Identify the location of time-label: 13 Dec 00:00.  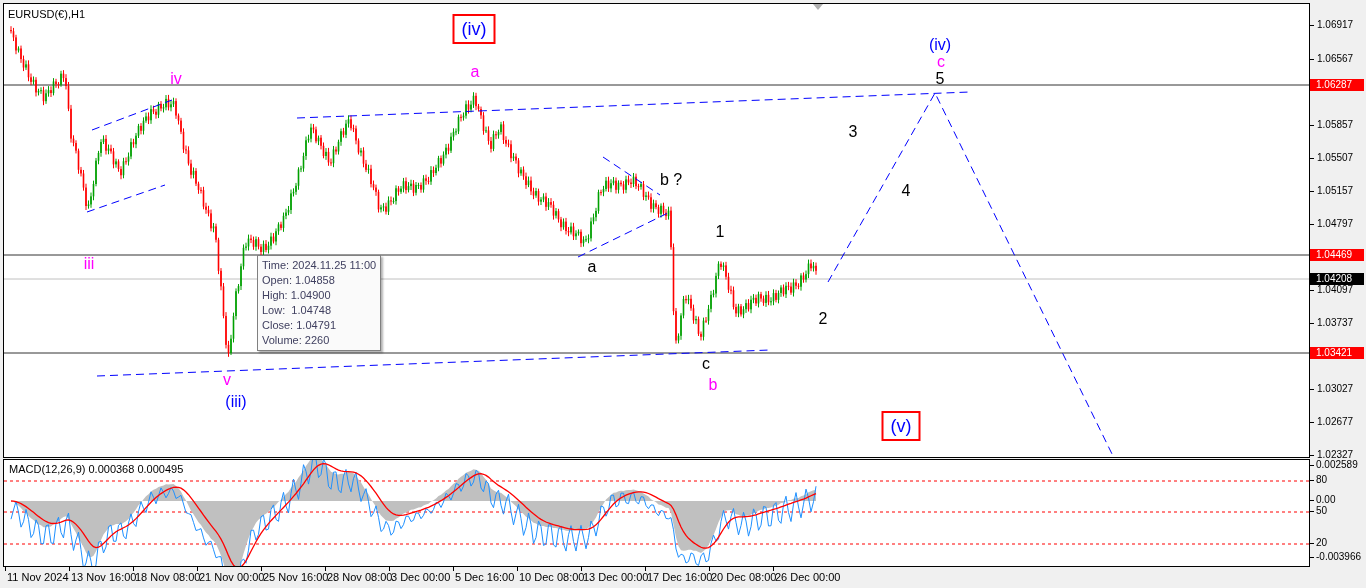
(616, 577).